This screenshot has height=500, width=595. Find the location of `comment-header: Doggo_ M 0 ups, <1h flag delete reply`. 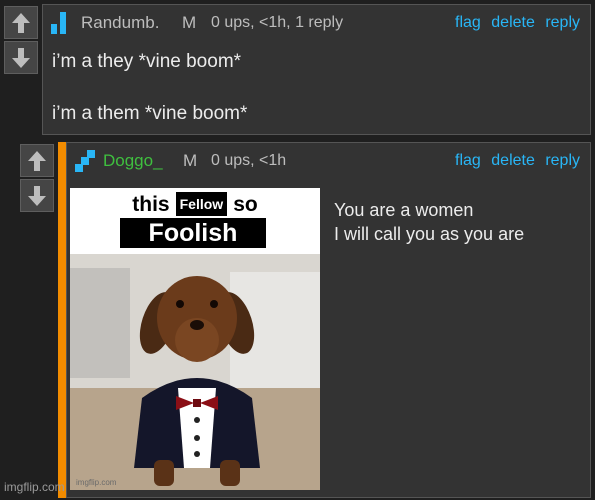

comment-header: Doggo_ M 0 ups, <1h flag delete reply is located at coordinates (328, 160).